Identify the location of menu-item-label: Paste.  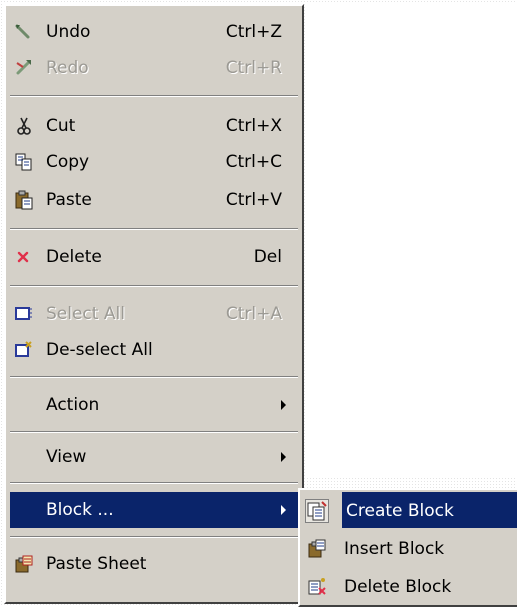
(69, 200).